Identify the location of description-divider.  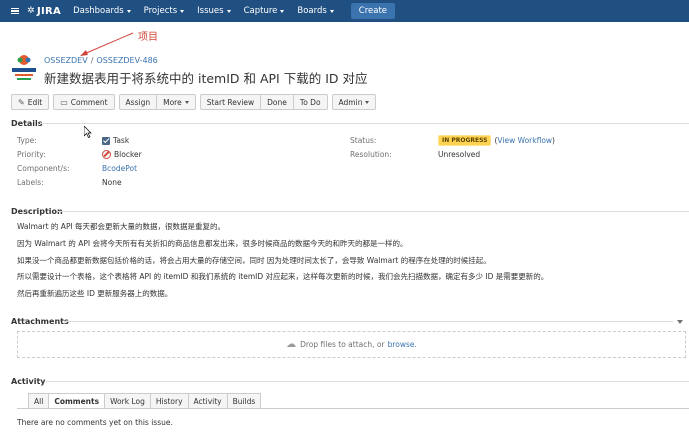
(373, 211).